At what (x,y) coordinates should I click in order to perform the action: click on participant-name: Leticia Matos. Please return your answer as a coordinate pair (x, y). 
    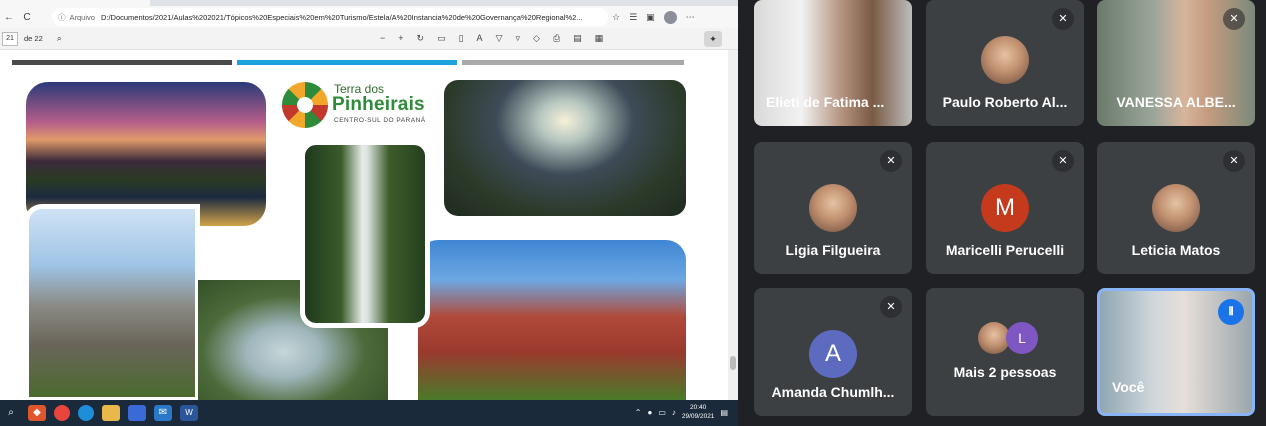
    Looking at the image, I should click on (1176, 250).